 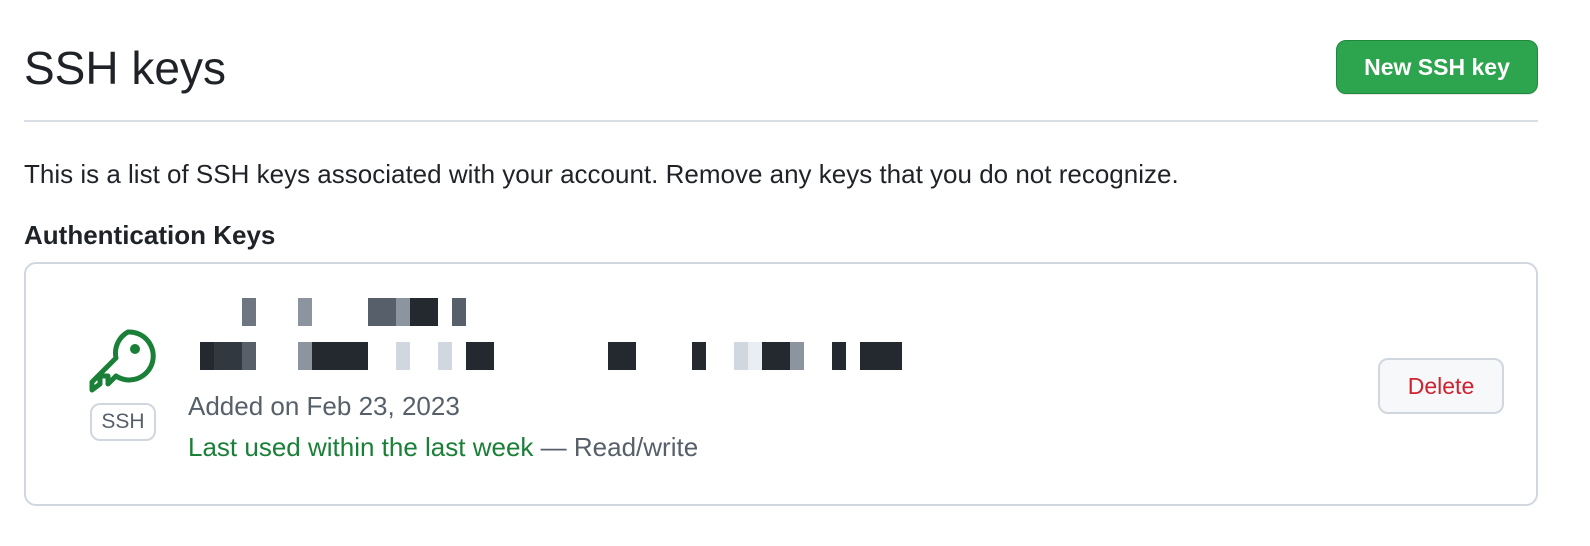 I want to click on redacted-key-fingerprint, so click(x=558, y=336).